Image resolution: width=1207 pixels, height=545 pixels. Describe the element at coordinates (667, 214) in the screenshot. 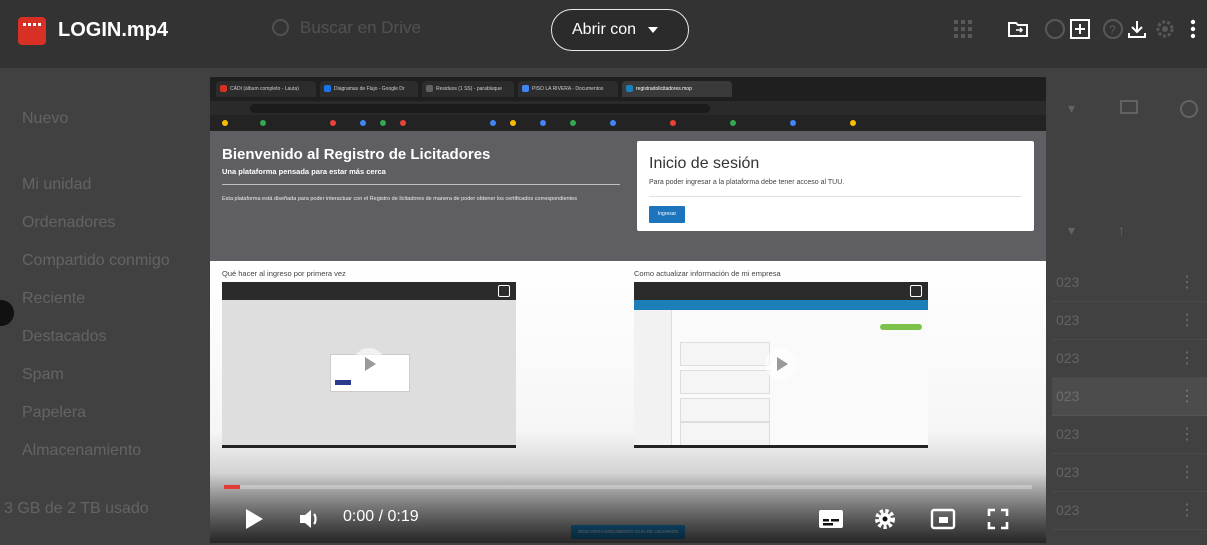

I see `login-button: Ingresar` at that location.